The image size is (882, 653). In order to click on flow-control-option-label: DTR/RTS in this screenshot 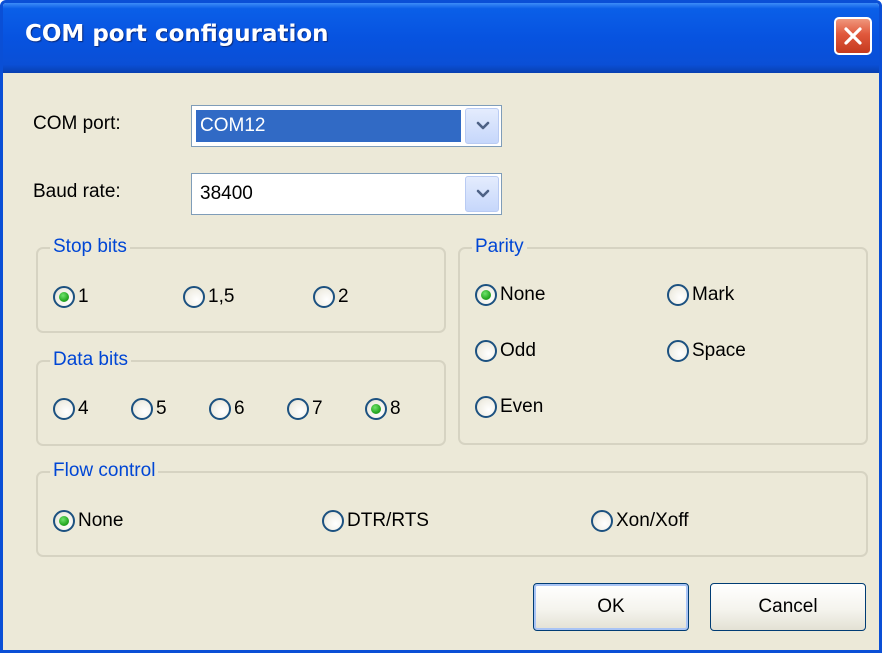, I will do `click(388, 520)`.